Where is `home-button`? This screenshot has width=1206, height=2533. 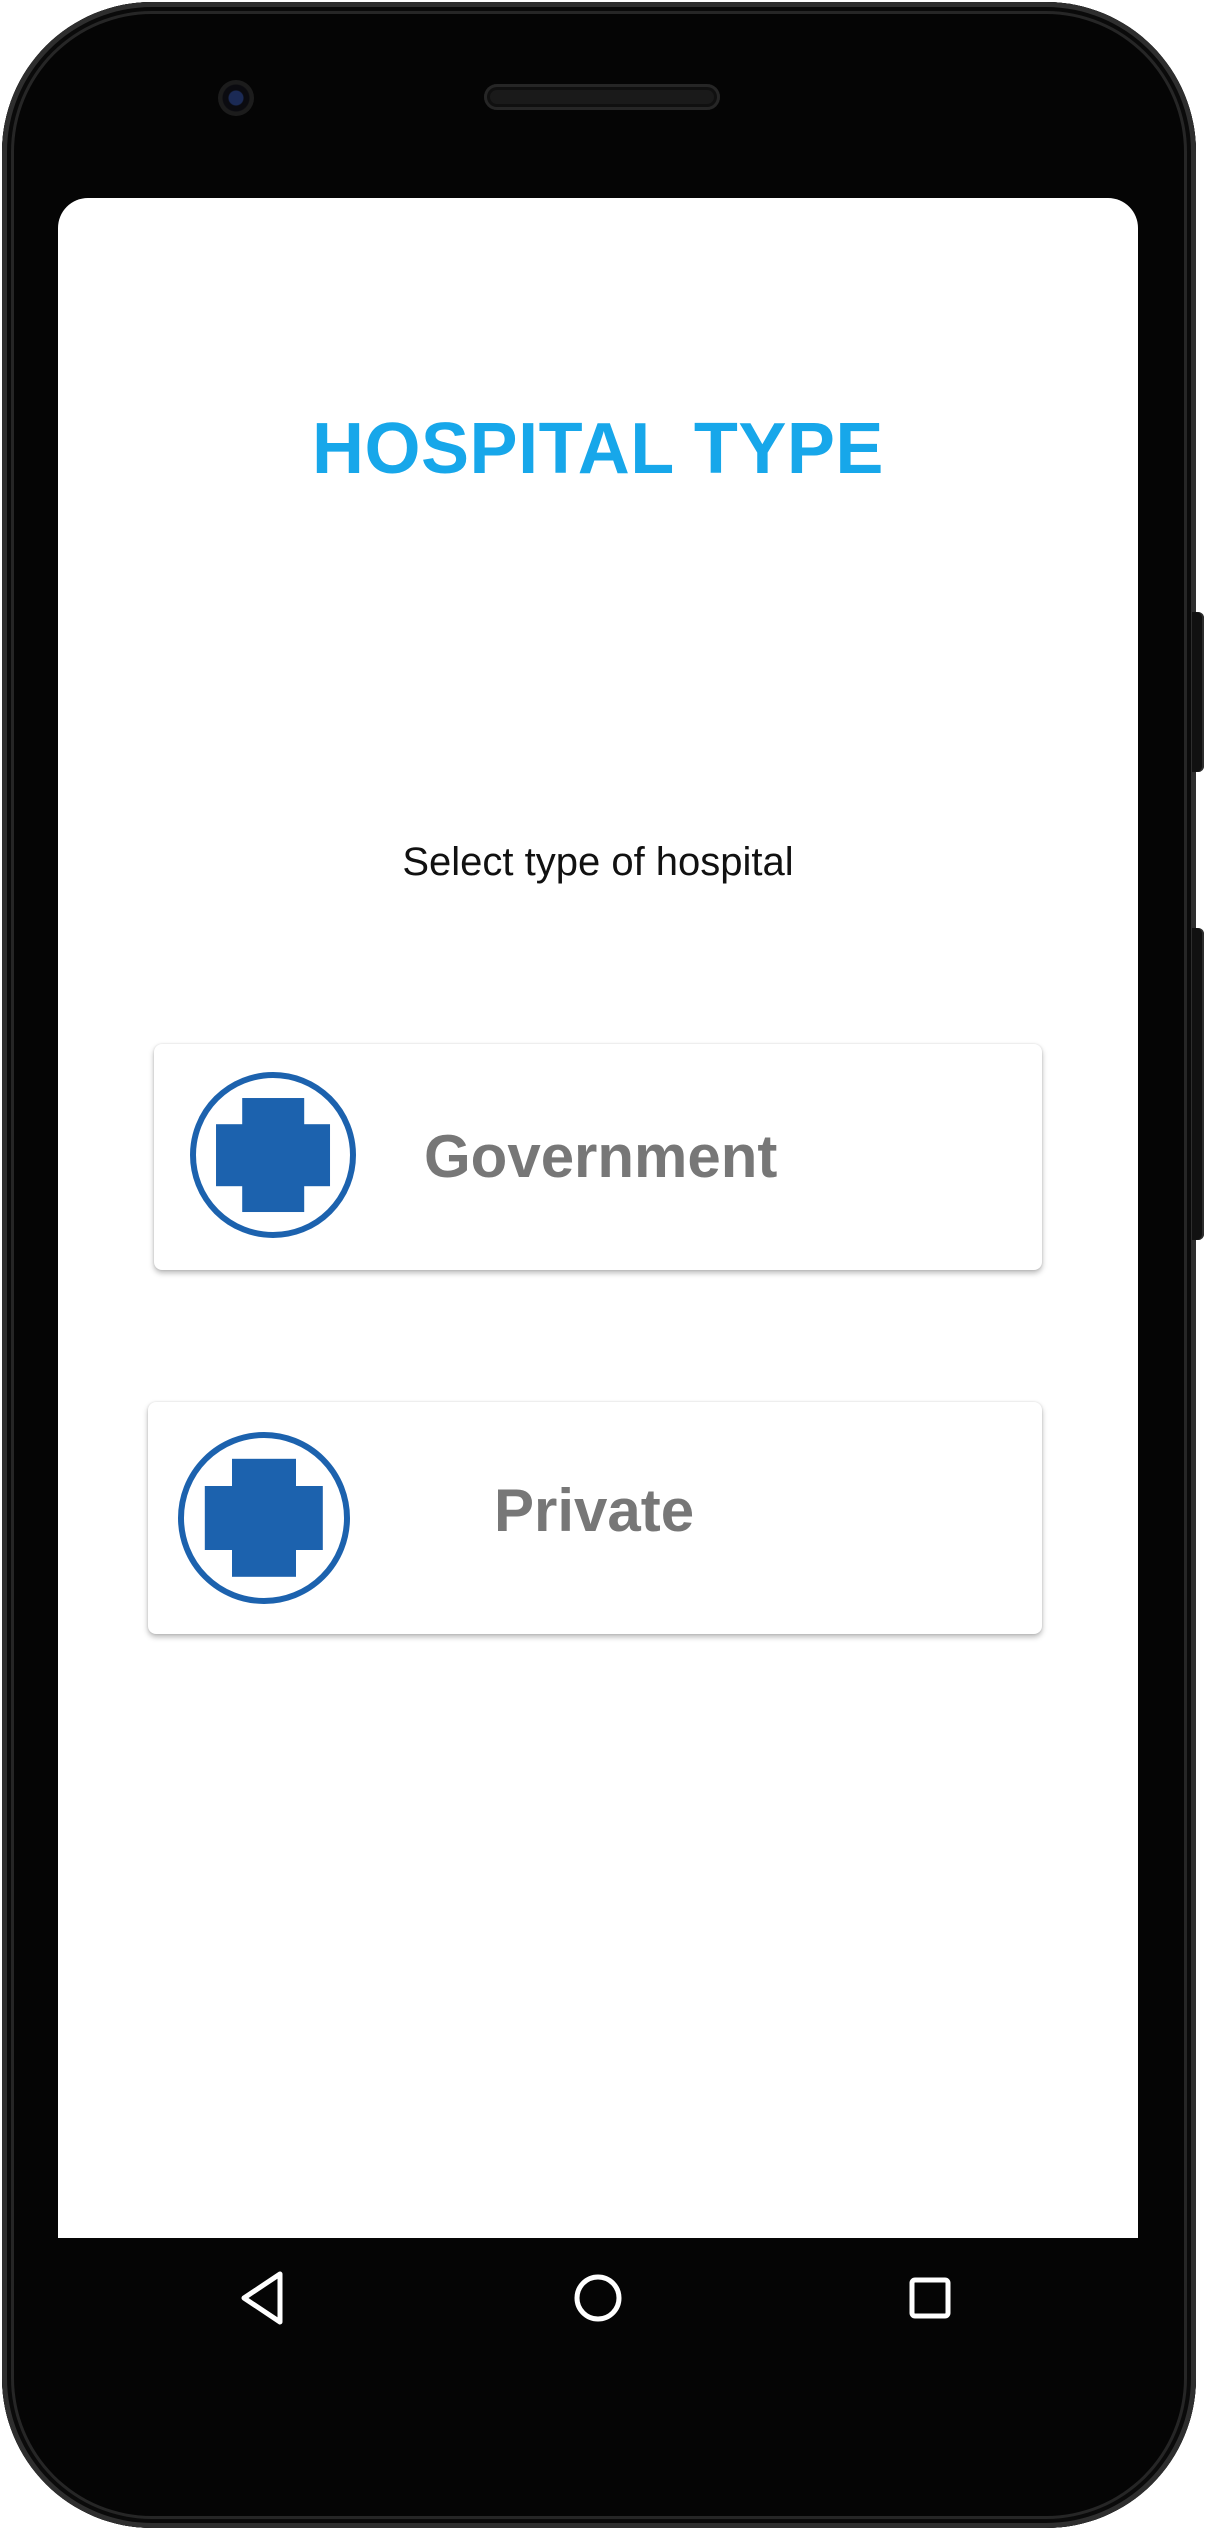 home-button is located at coordinates (598, 2298).